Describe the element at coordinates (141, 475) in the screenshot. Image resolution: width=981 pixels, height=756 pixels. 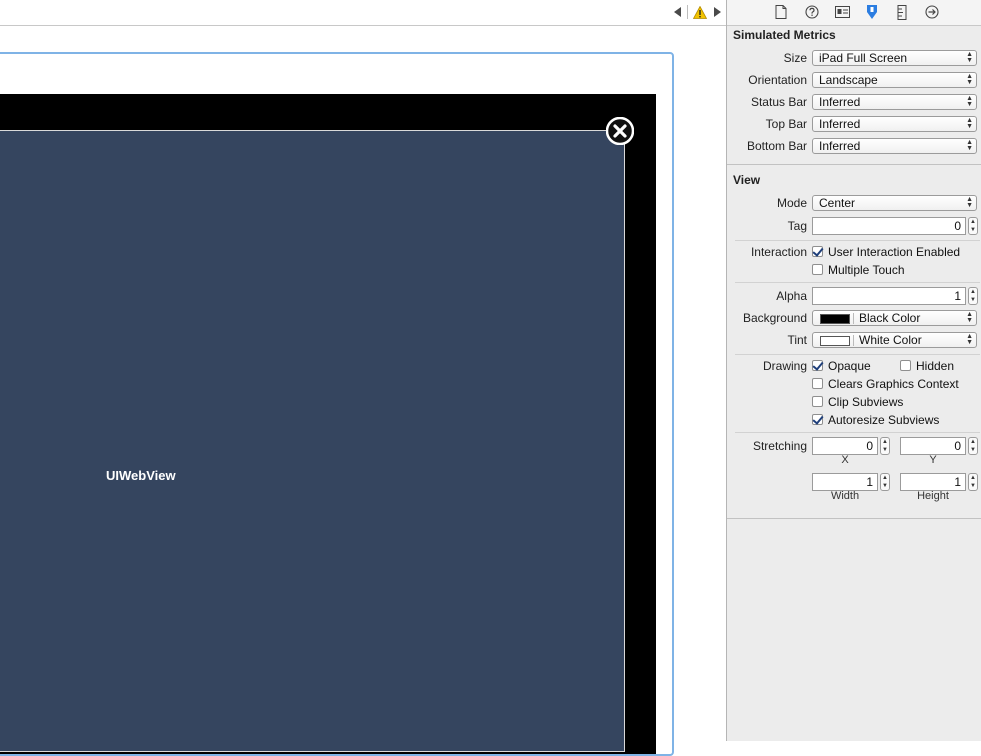
I see `web-view-label: UIWebView` at that location.